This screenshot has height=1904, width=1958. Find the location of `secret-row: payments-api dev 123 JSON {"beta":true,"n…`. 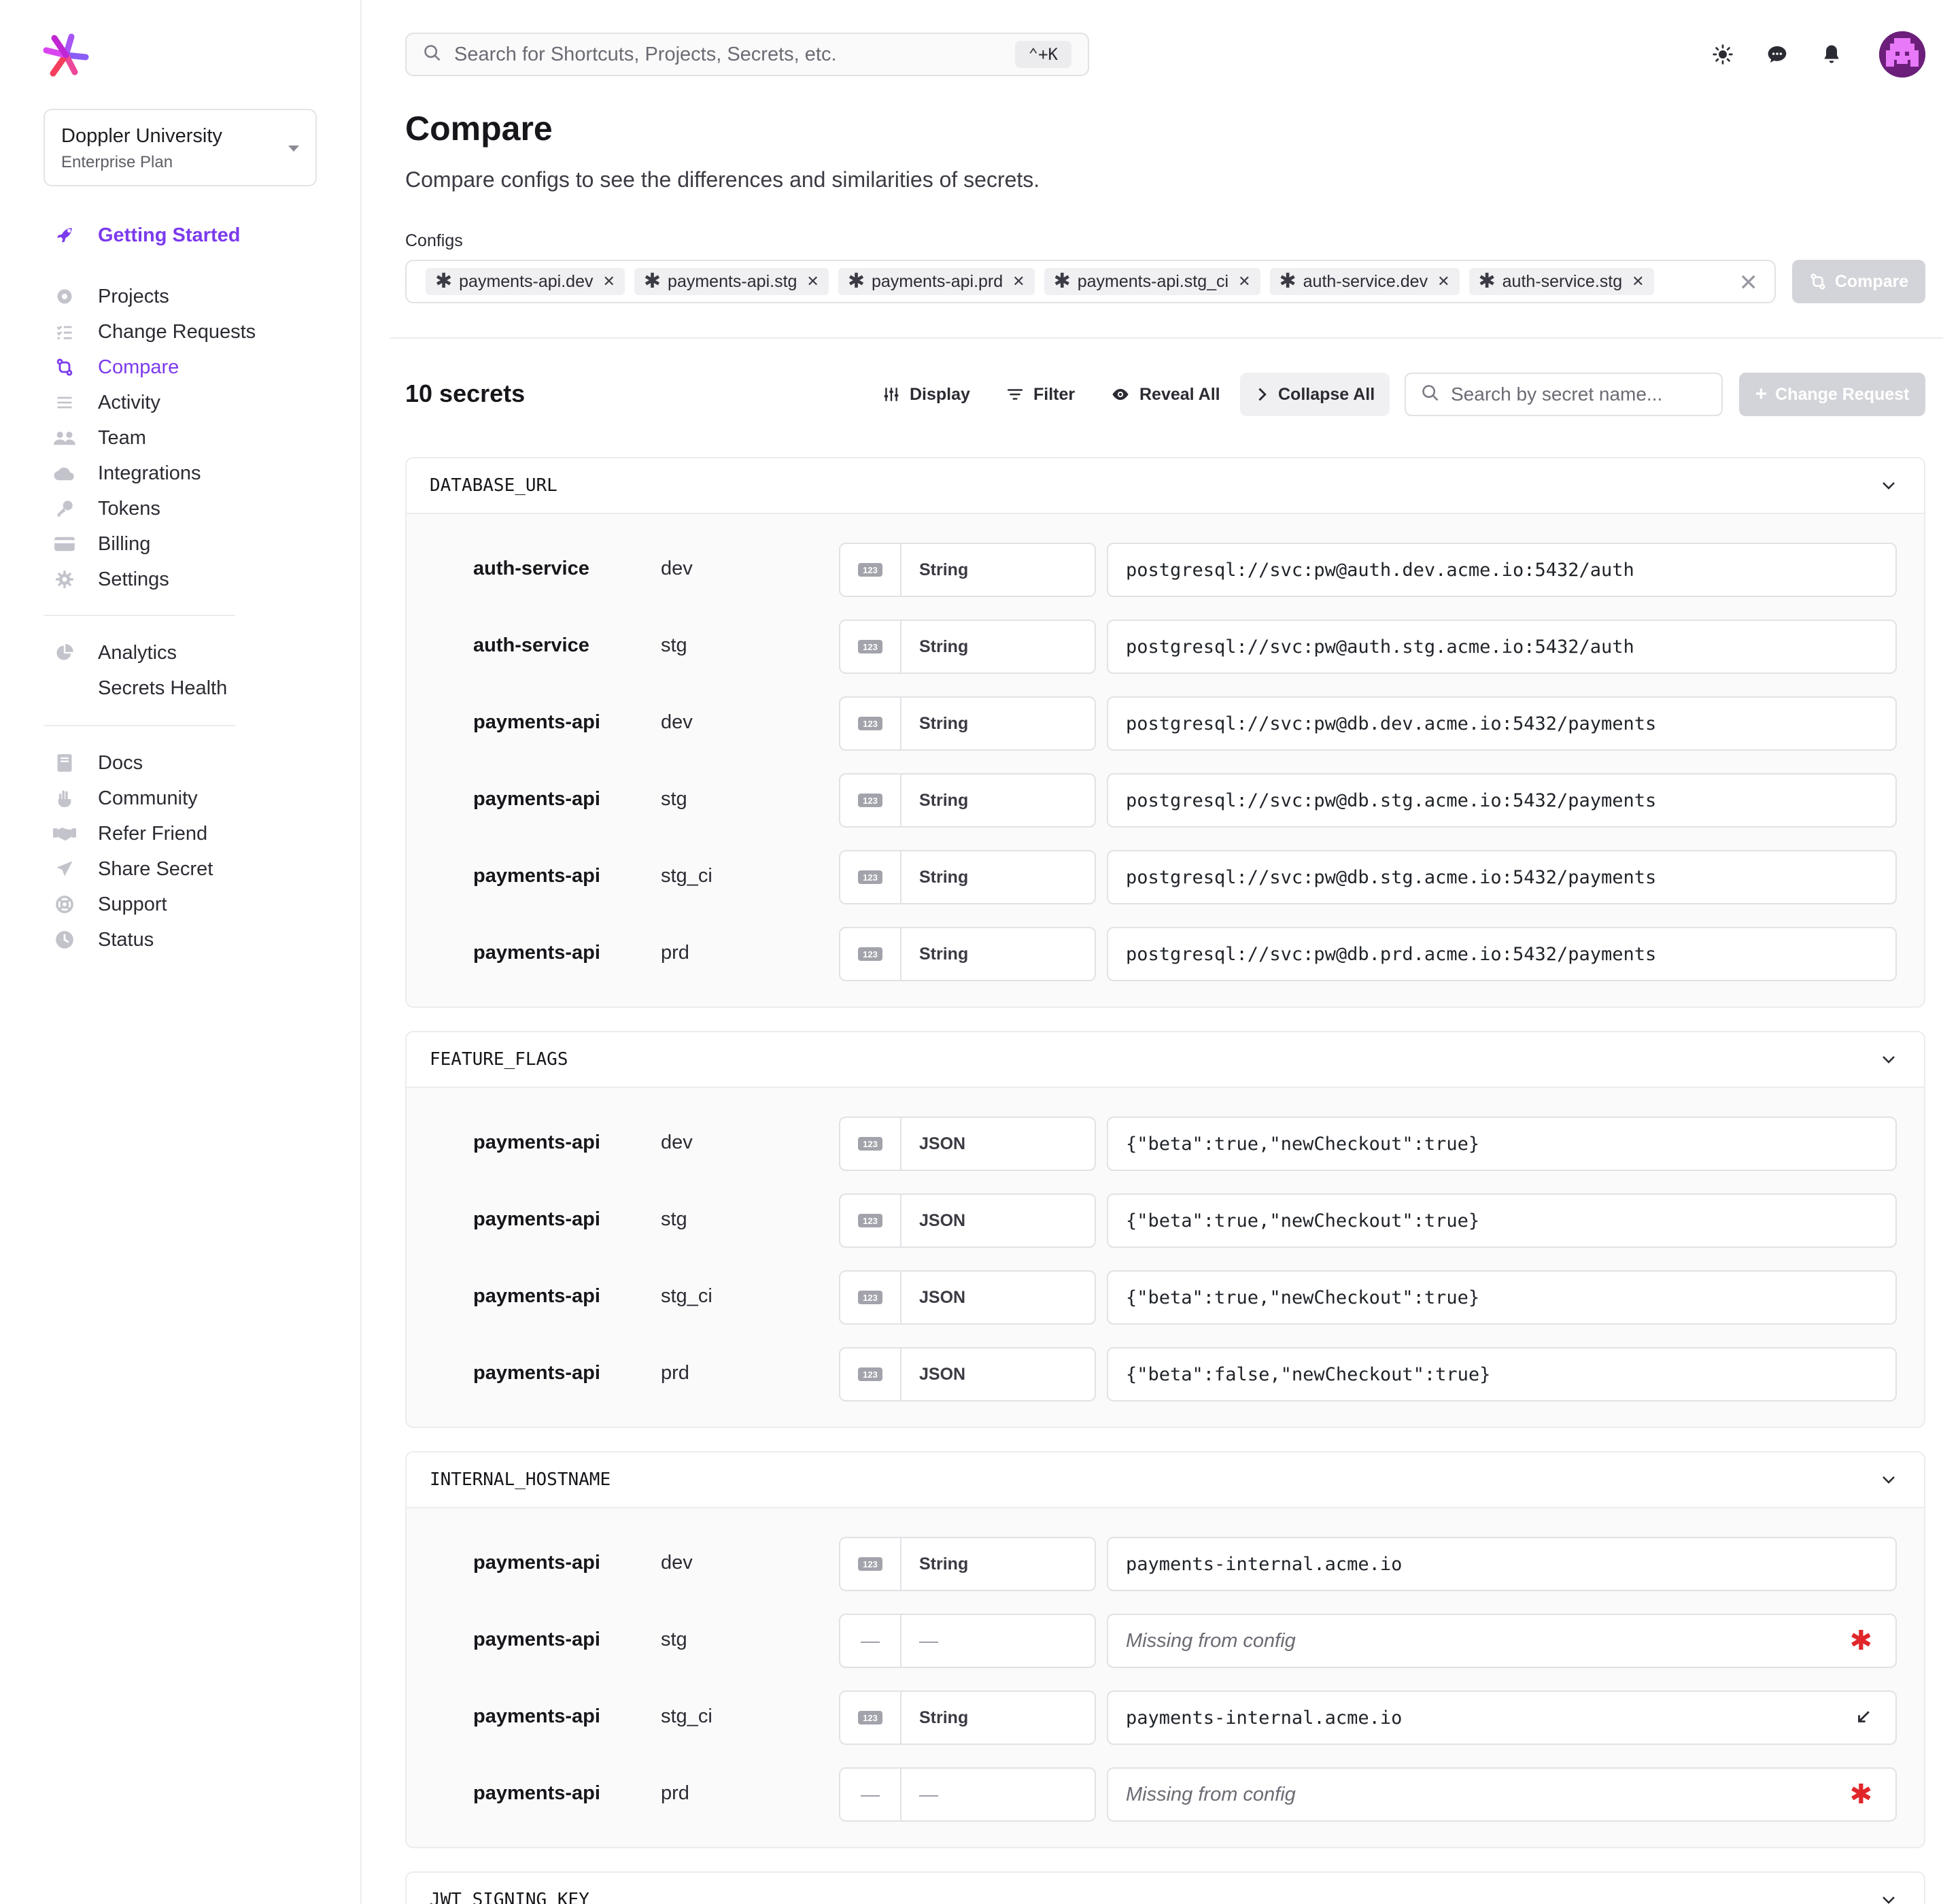

secret-row: payments-api dev 123 JSON {"beta":true,"n… is located at coordinates (1165, 1144).